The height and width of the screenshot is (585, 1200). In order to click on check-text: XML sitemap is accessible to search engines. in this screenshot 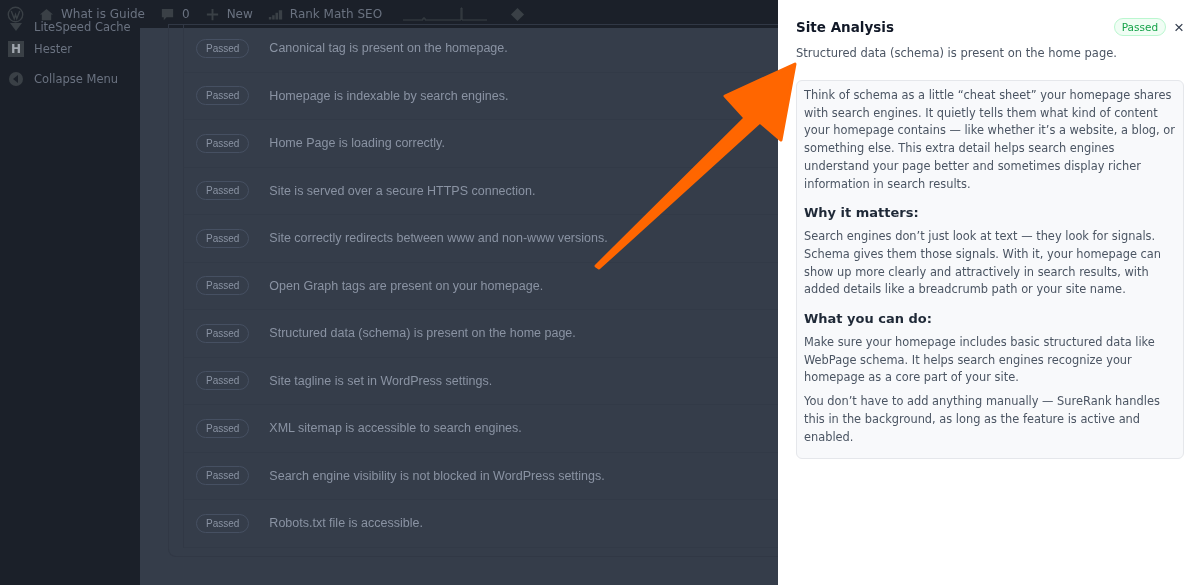, I will do `click(395, 428)`.